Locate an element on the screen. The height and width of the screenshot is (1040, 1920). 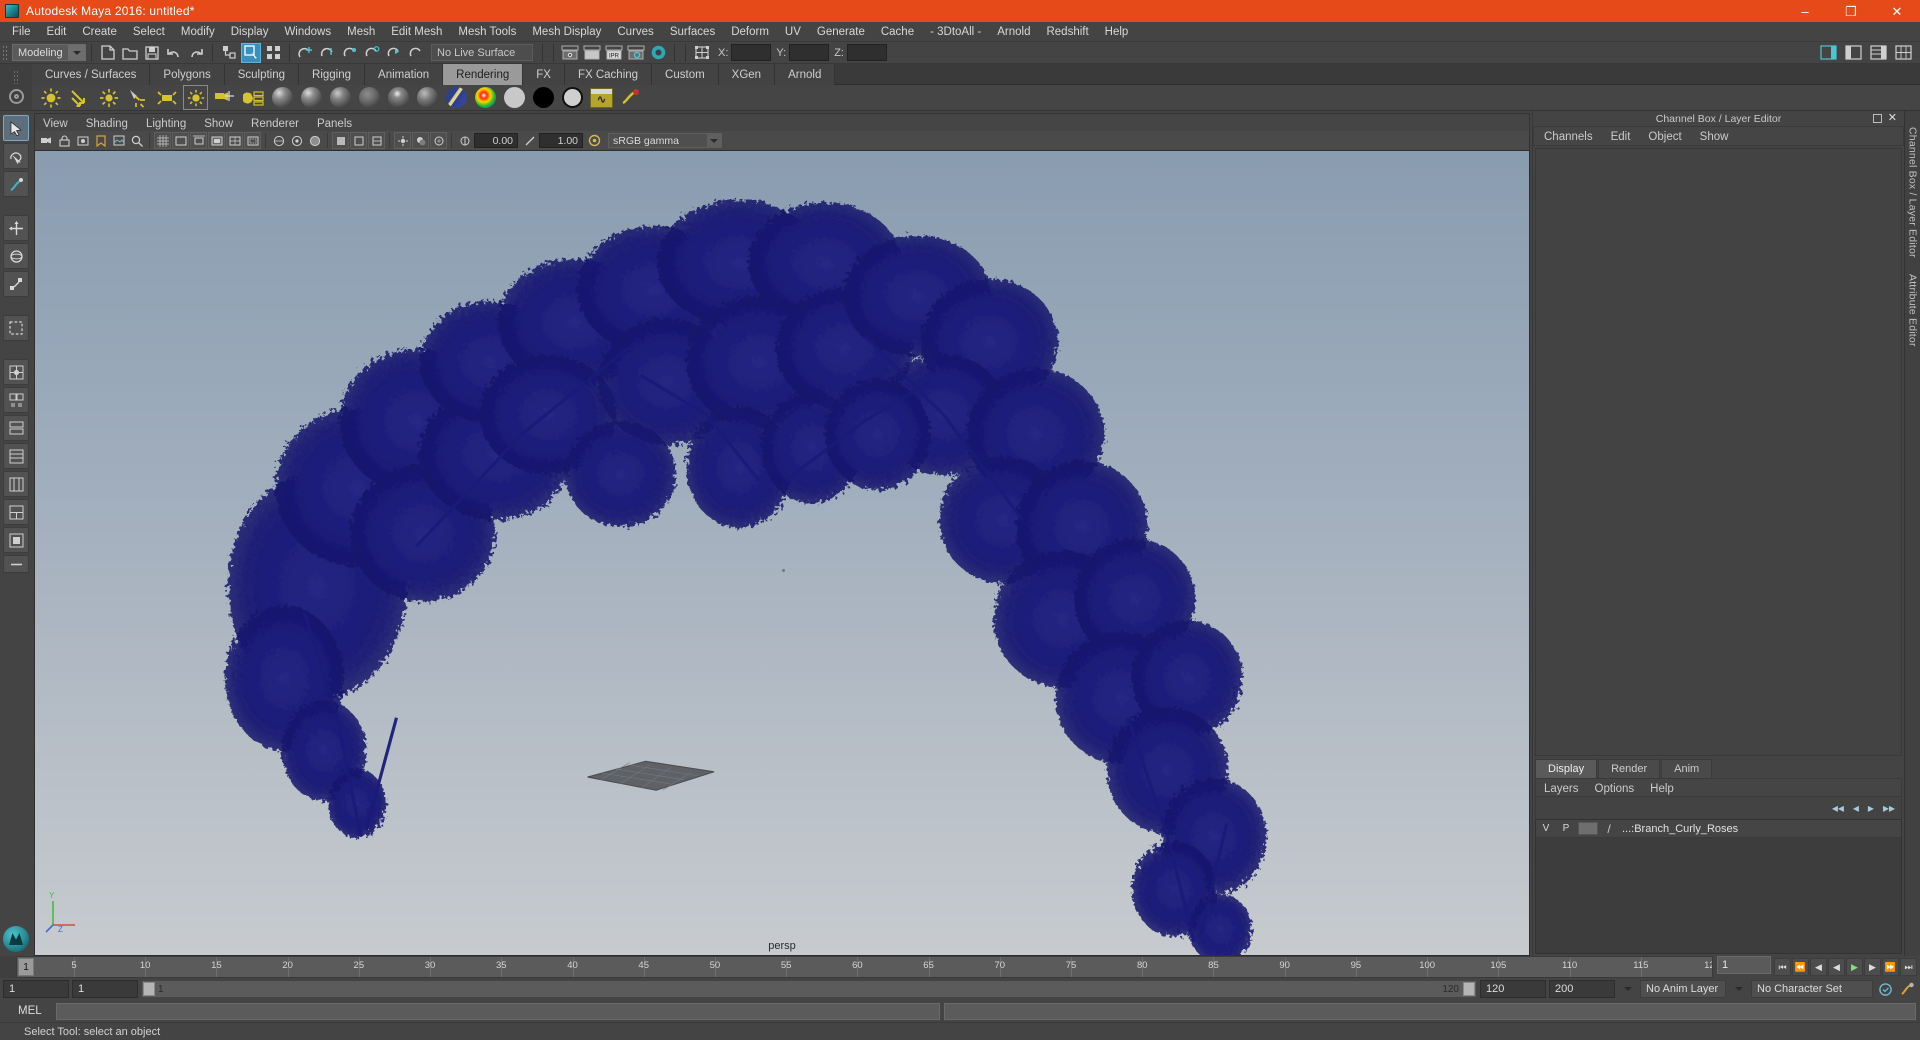
pin-icon is located at coordinates (1877, 118).